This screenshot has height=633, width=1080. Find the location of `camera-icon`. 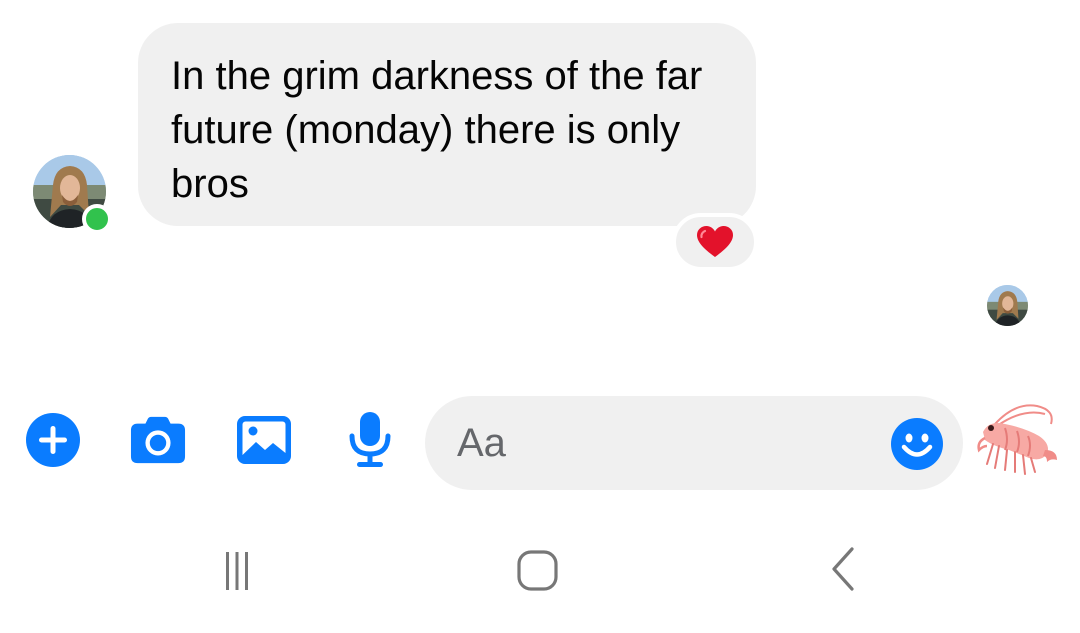

camera-icon is located at coordinates (158, 440).